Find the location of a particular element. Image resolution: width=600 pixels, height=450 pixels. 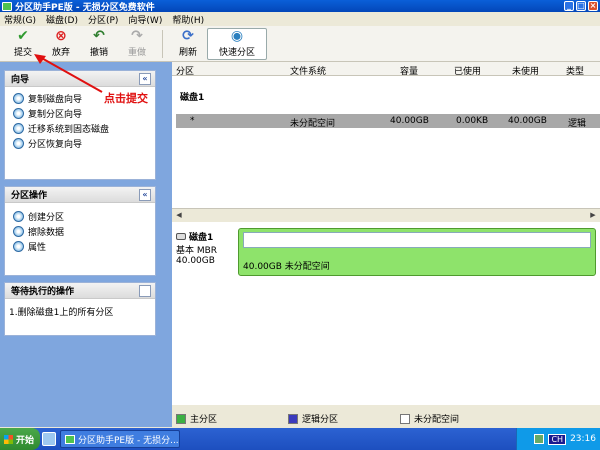

redo-label: 重做 is located at coordinates (136, 53).